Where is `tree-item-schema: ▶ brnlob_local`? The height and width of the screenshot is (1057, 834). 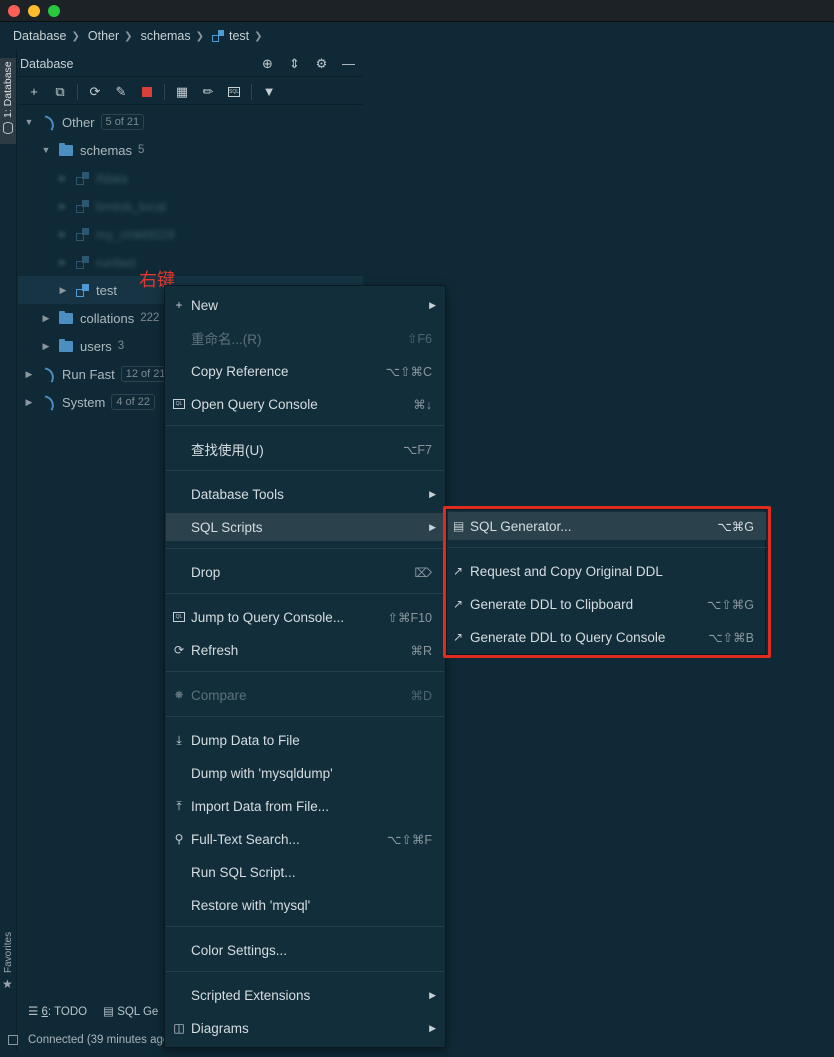
tree-item-schema: ▶ brnlob_local is located at coordinates (112, 206).